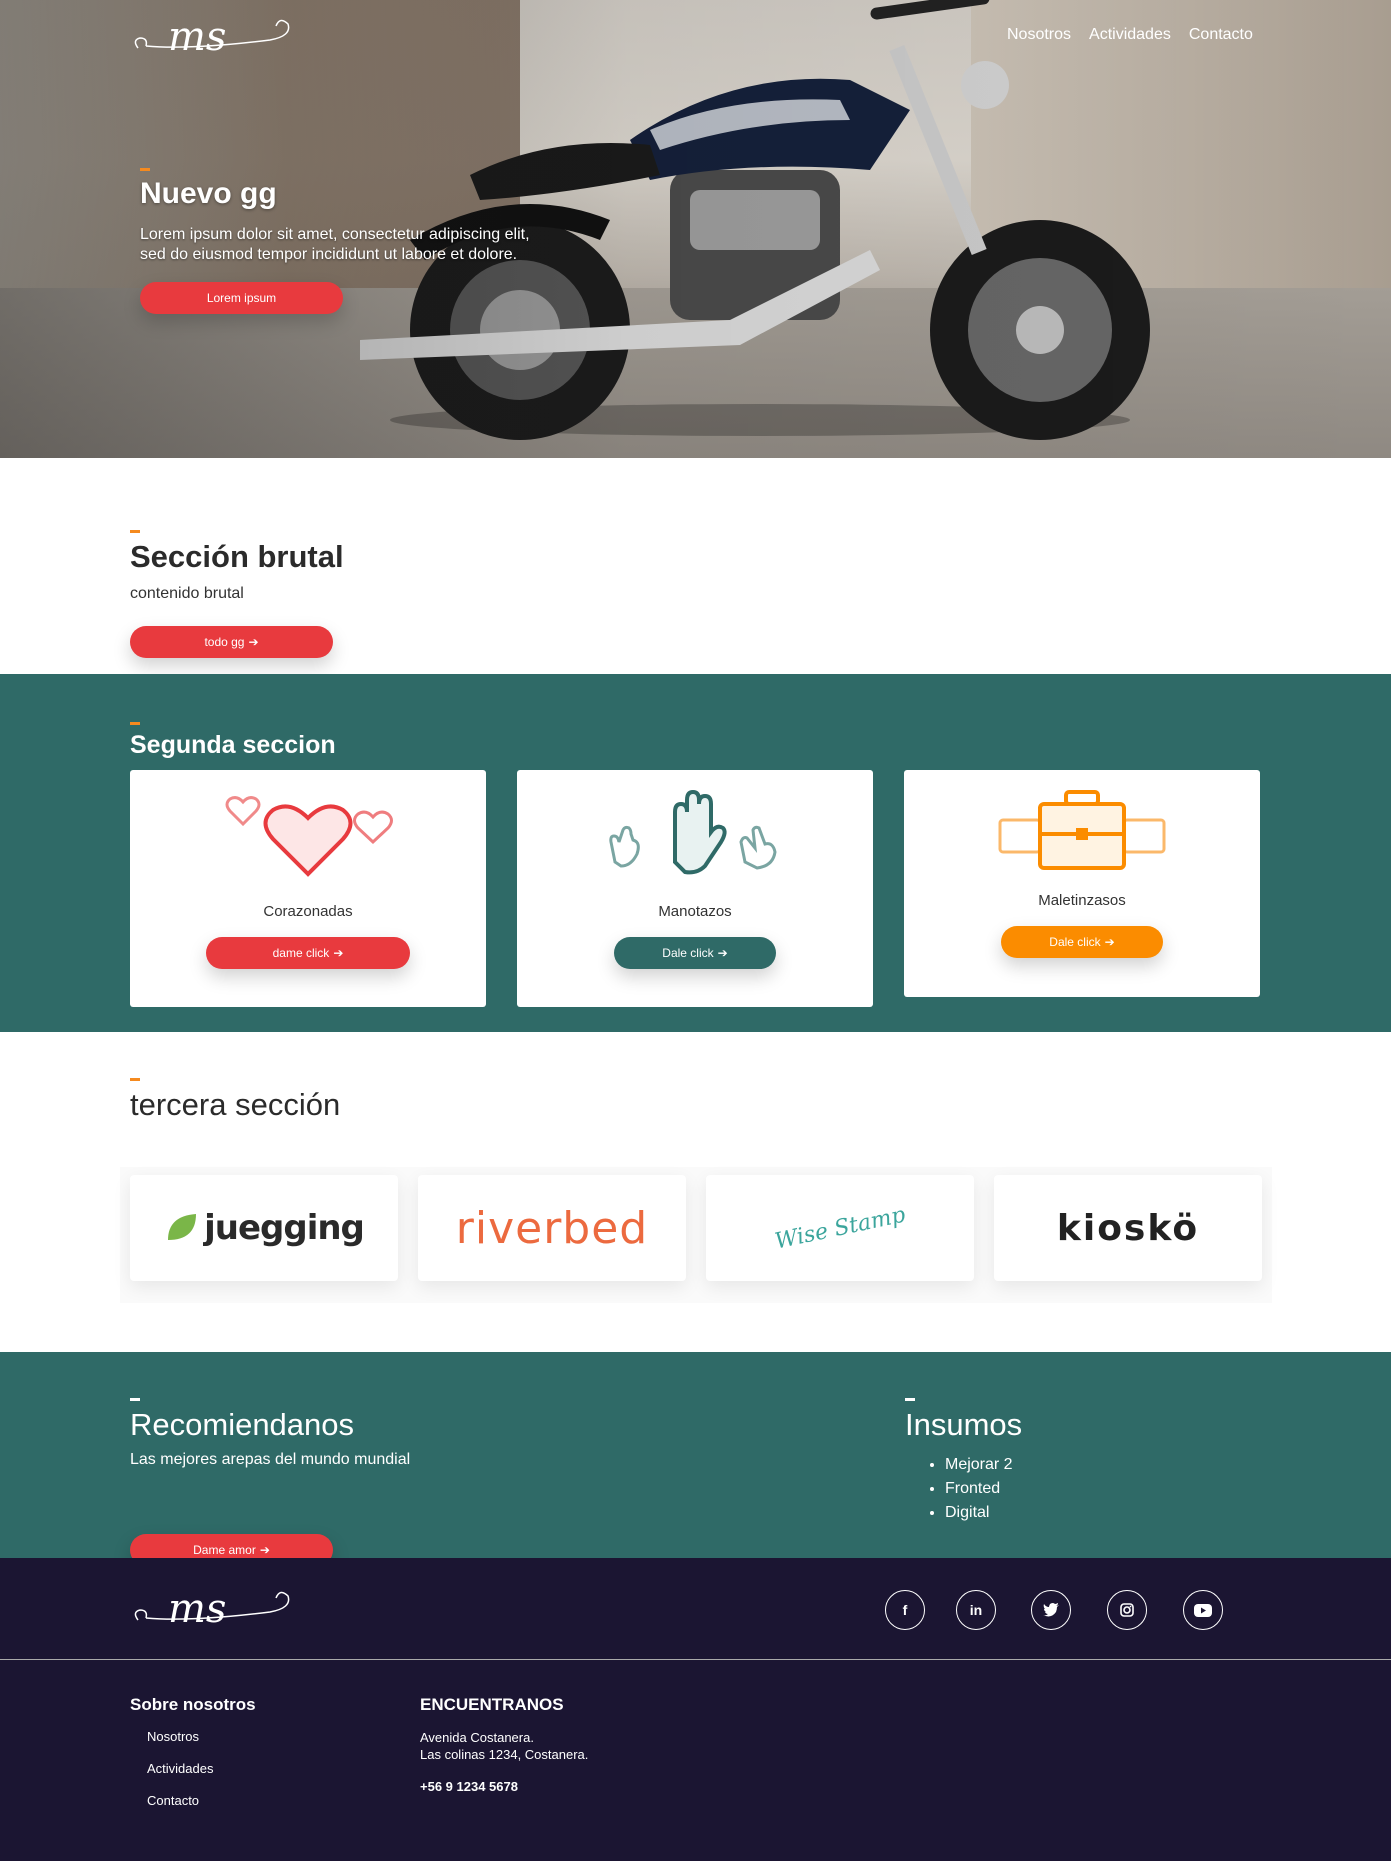 The height and width of the screenshot is (1861, 1391). What do you see at coordinates (504, 1754) in the screenshot?
I see `address-line2: Las colinas 1234, Costanera.` at bounding box center [504, 1754].